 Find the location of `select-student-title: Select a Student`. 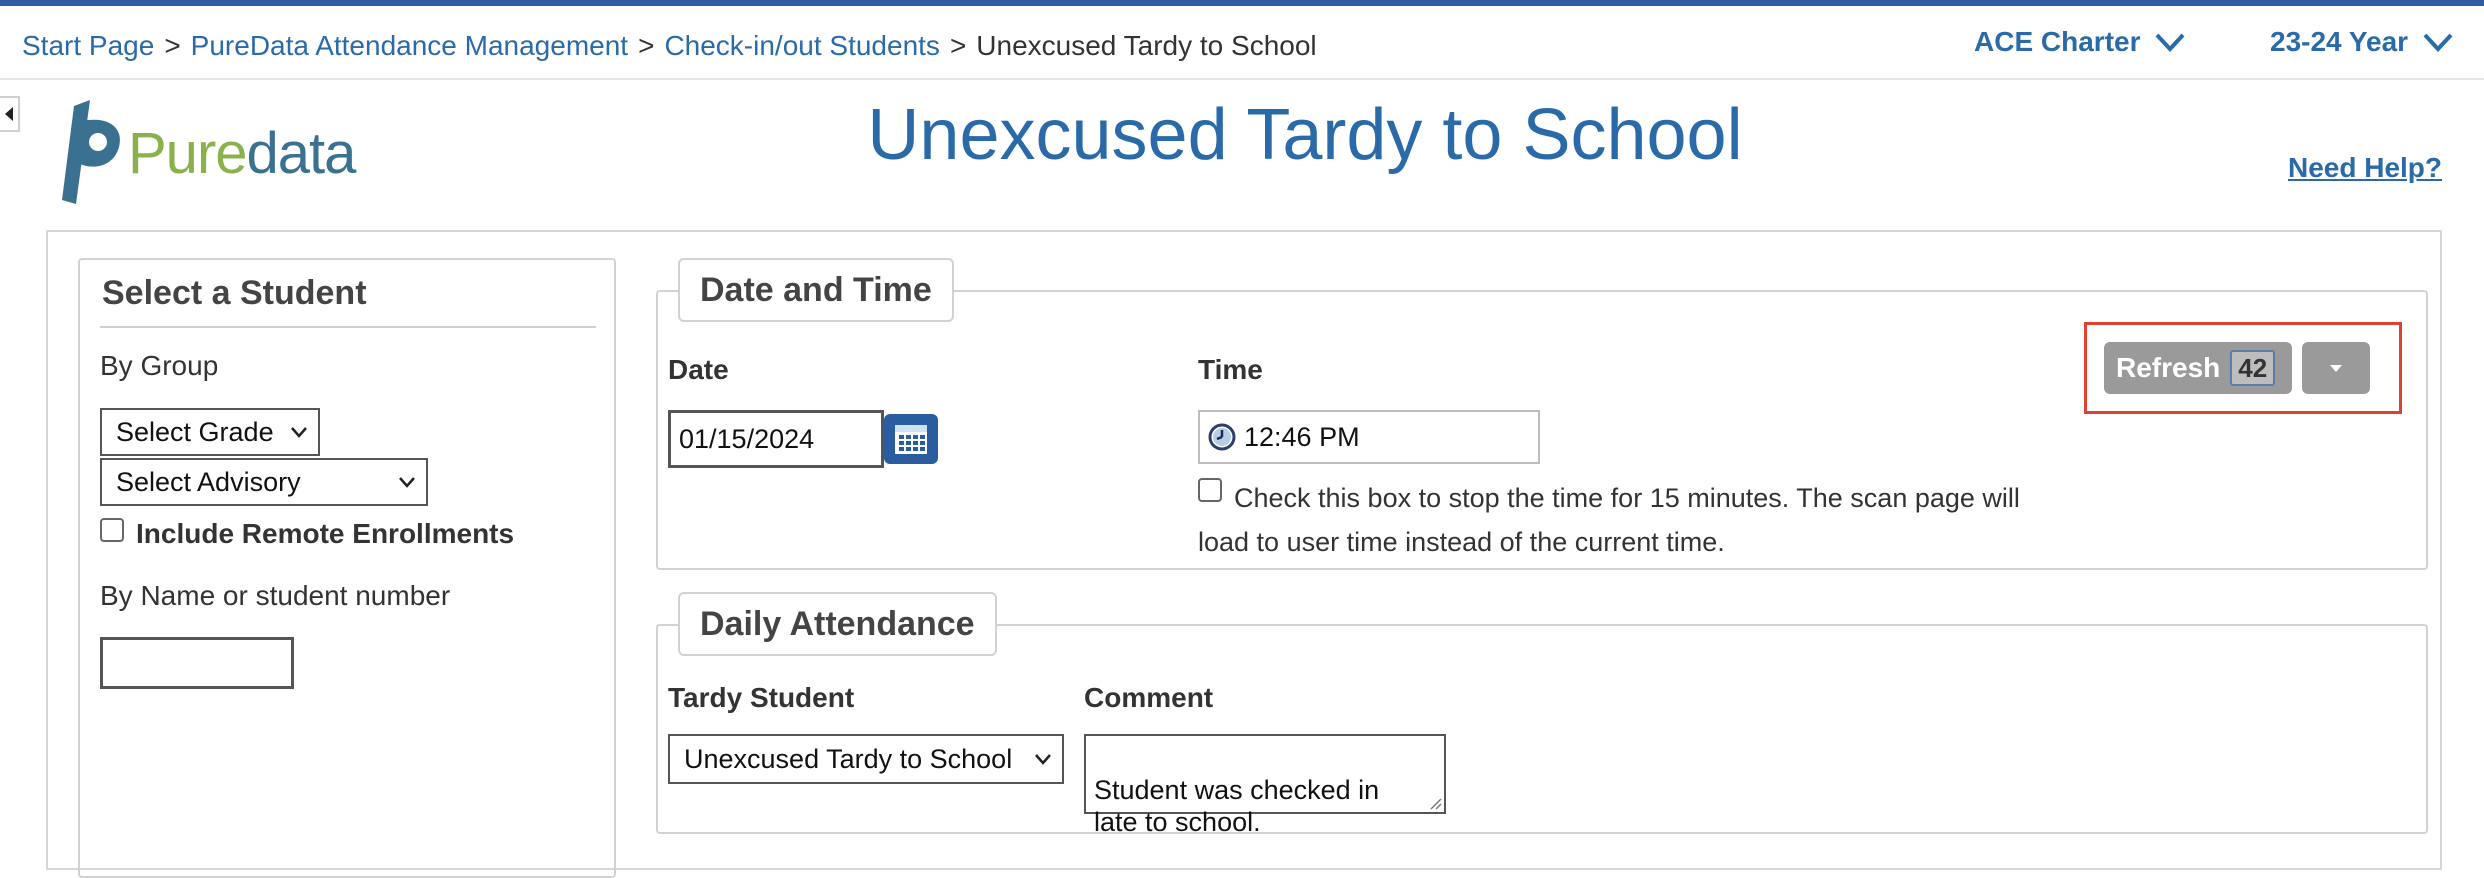

select-student-title: Select a Student is located at coordinates (234, 293).